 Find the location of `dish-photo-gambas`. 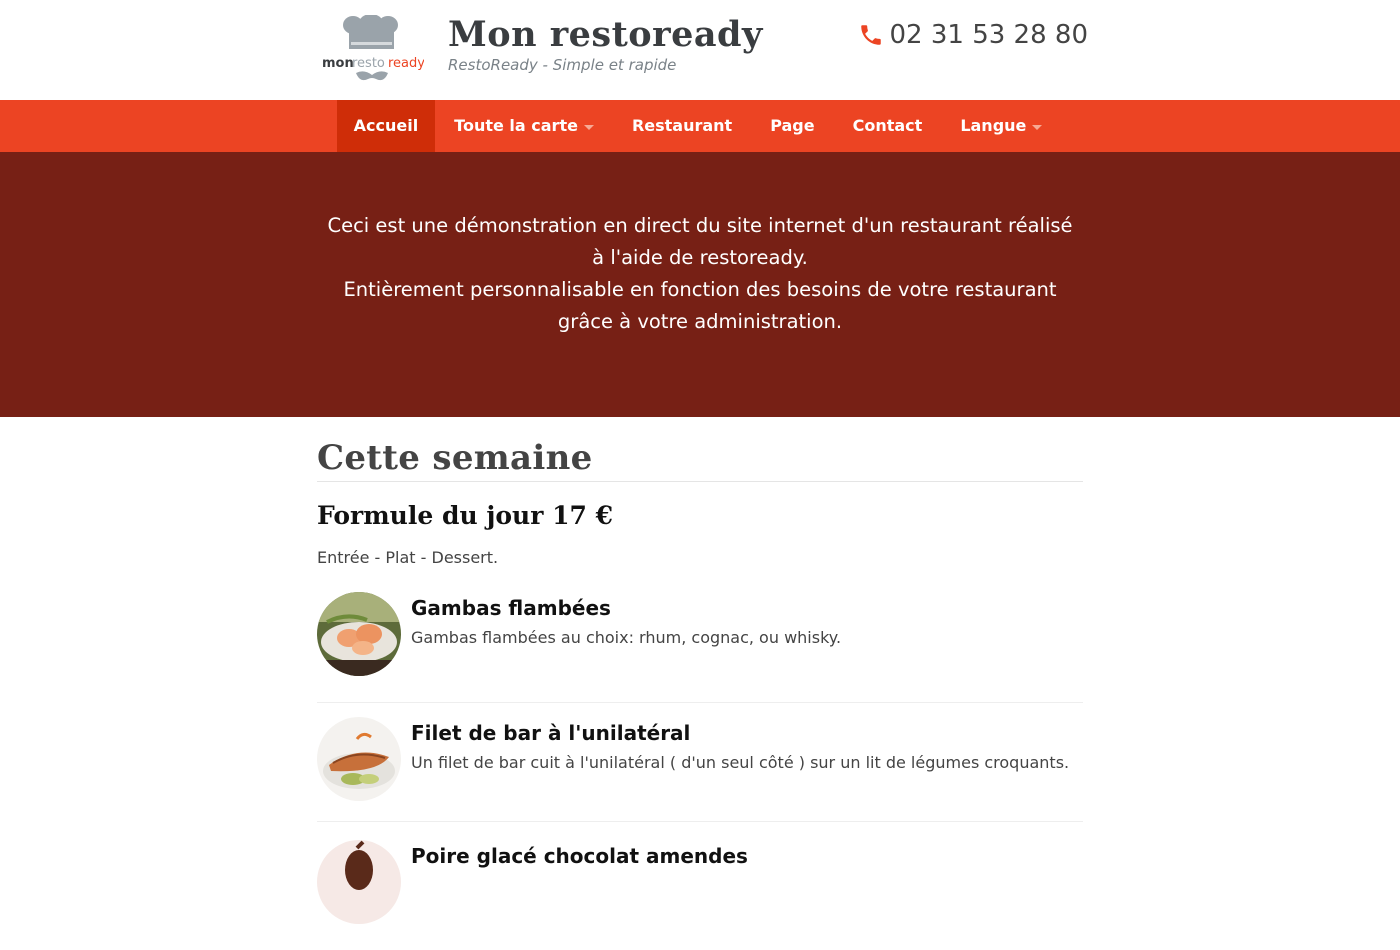

dish-photo-gambas is located at coordinates (359, 634).